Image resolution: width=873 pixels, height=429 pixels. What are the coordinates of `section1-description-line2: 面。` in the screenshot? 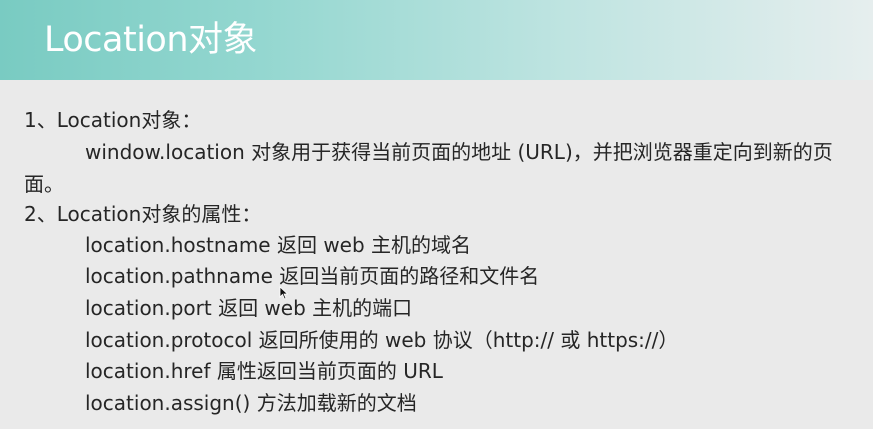 It's located at (44, 184).